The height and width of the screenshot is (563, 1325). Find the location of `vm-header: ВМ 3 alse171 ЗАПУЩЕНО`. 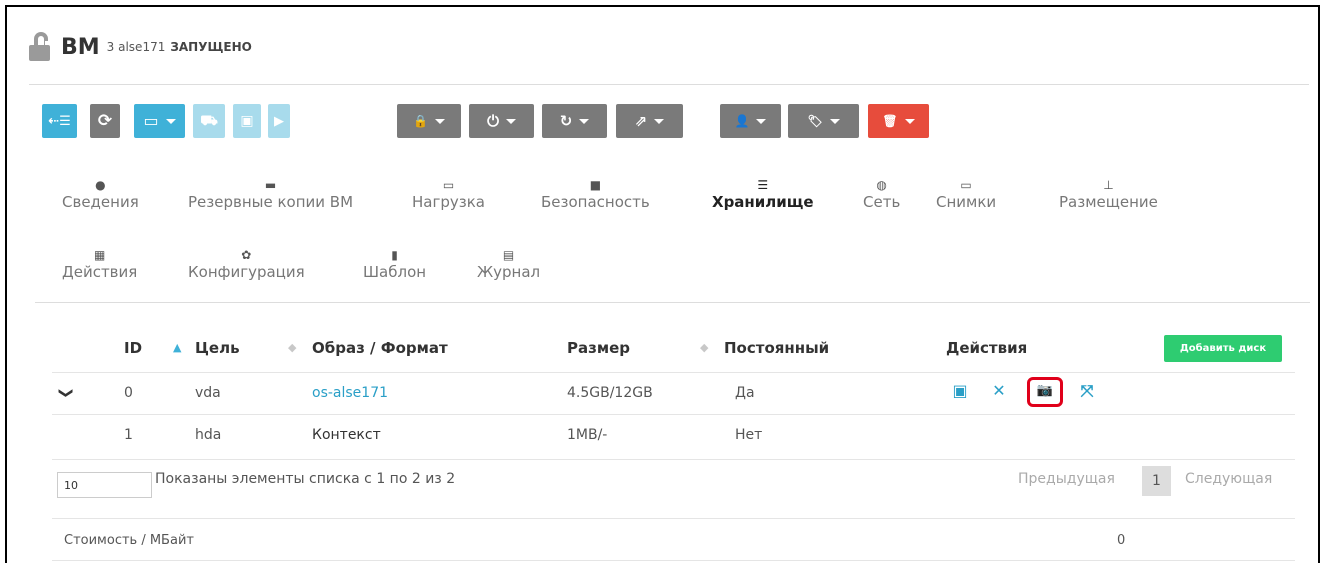

vm-header: ВМ 3 alse171 ЗАПУЩЕНО is located at coordinates (140, 47).